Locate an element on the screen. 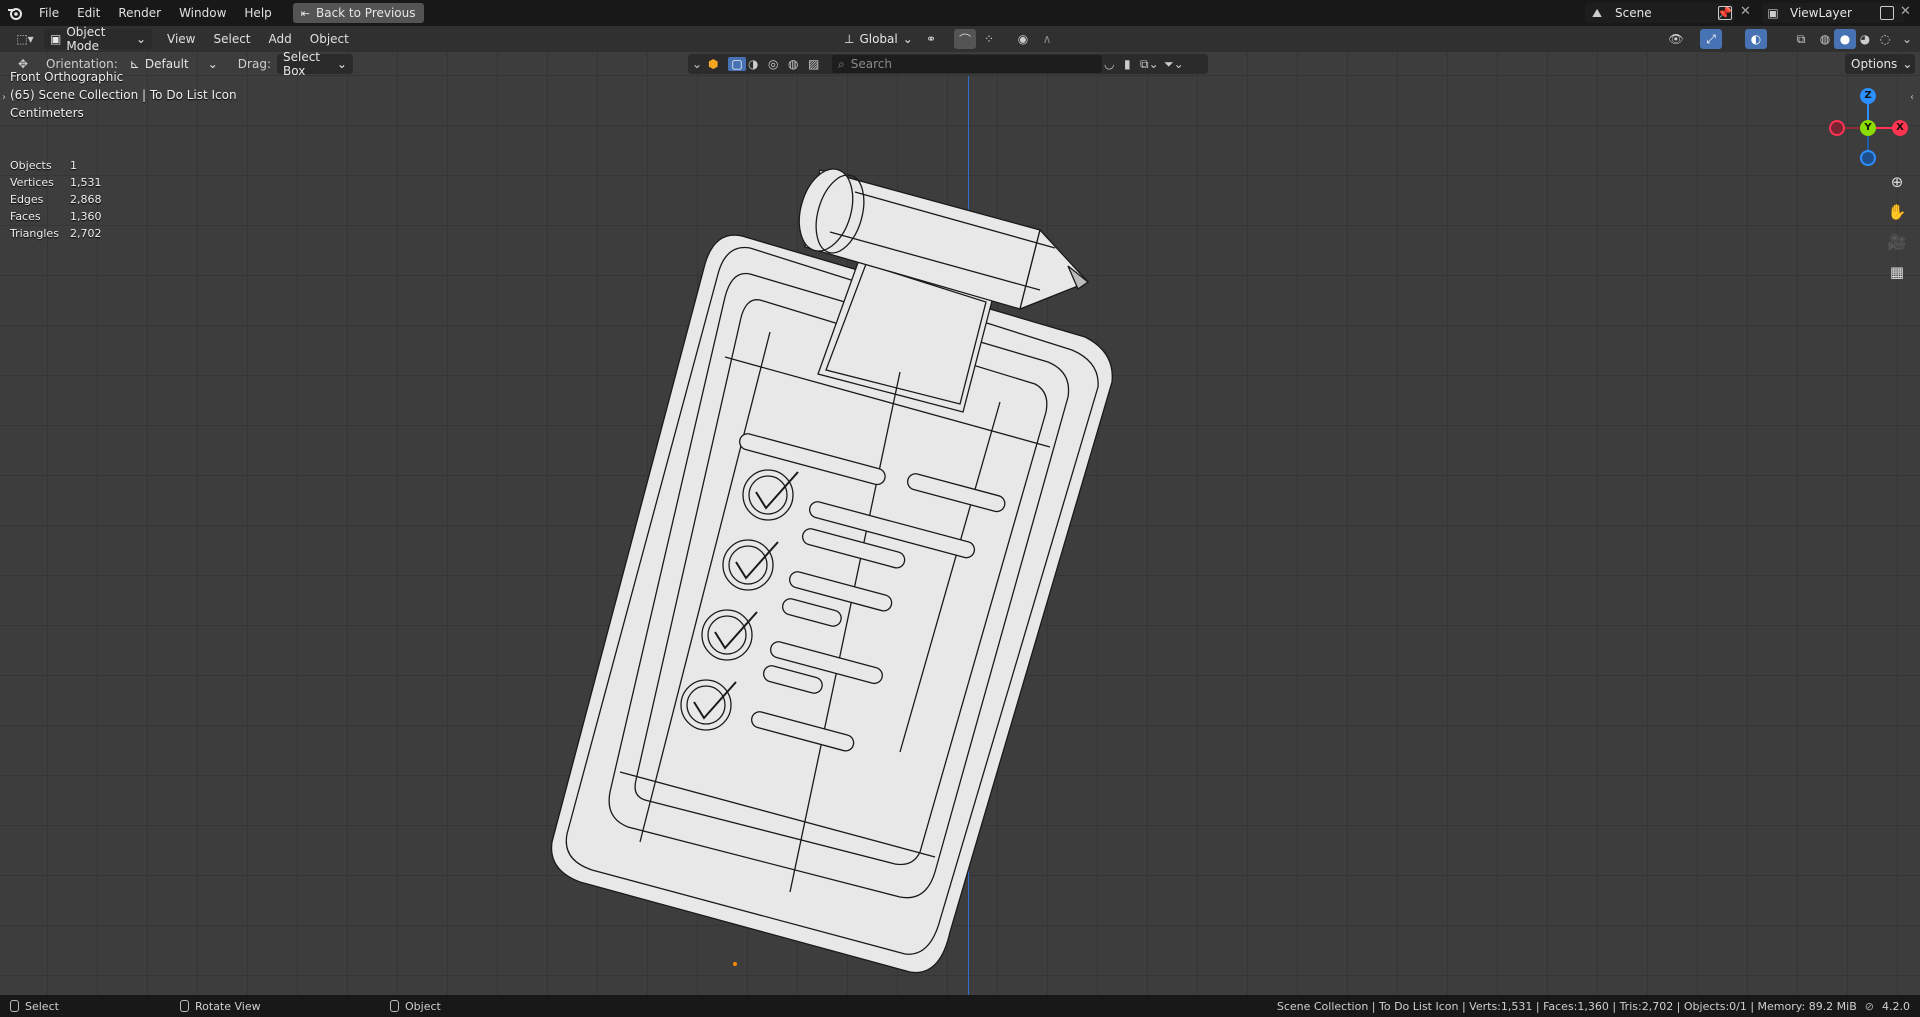 Image resolution: width=1920 pixels, height=1017 pixels. back-to-previous-button: ⇤ Back to Previous is located at coordinates (358, 13).